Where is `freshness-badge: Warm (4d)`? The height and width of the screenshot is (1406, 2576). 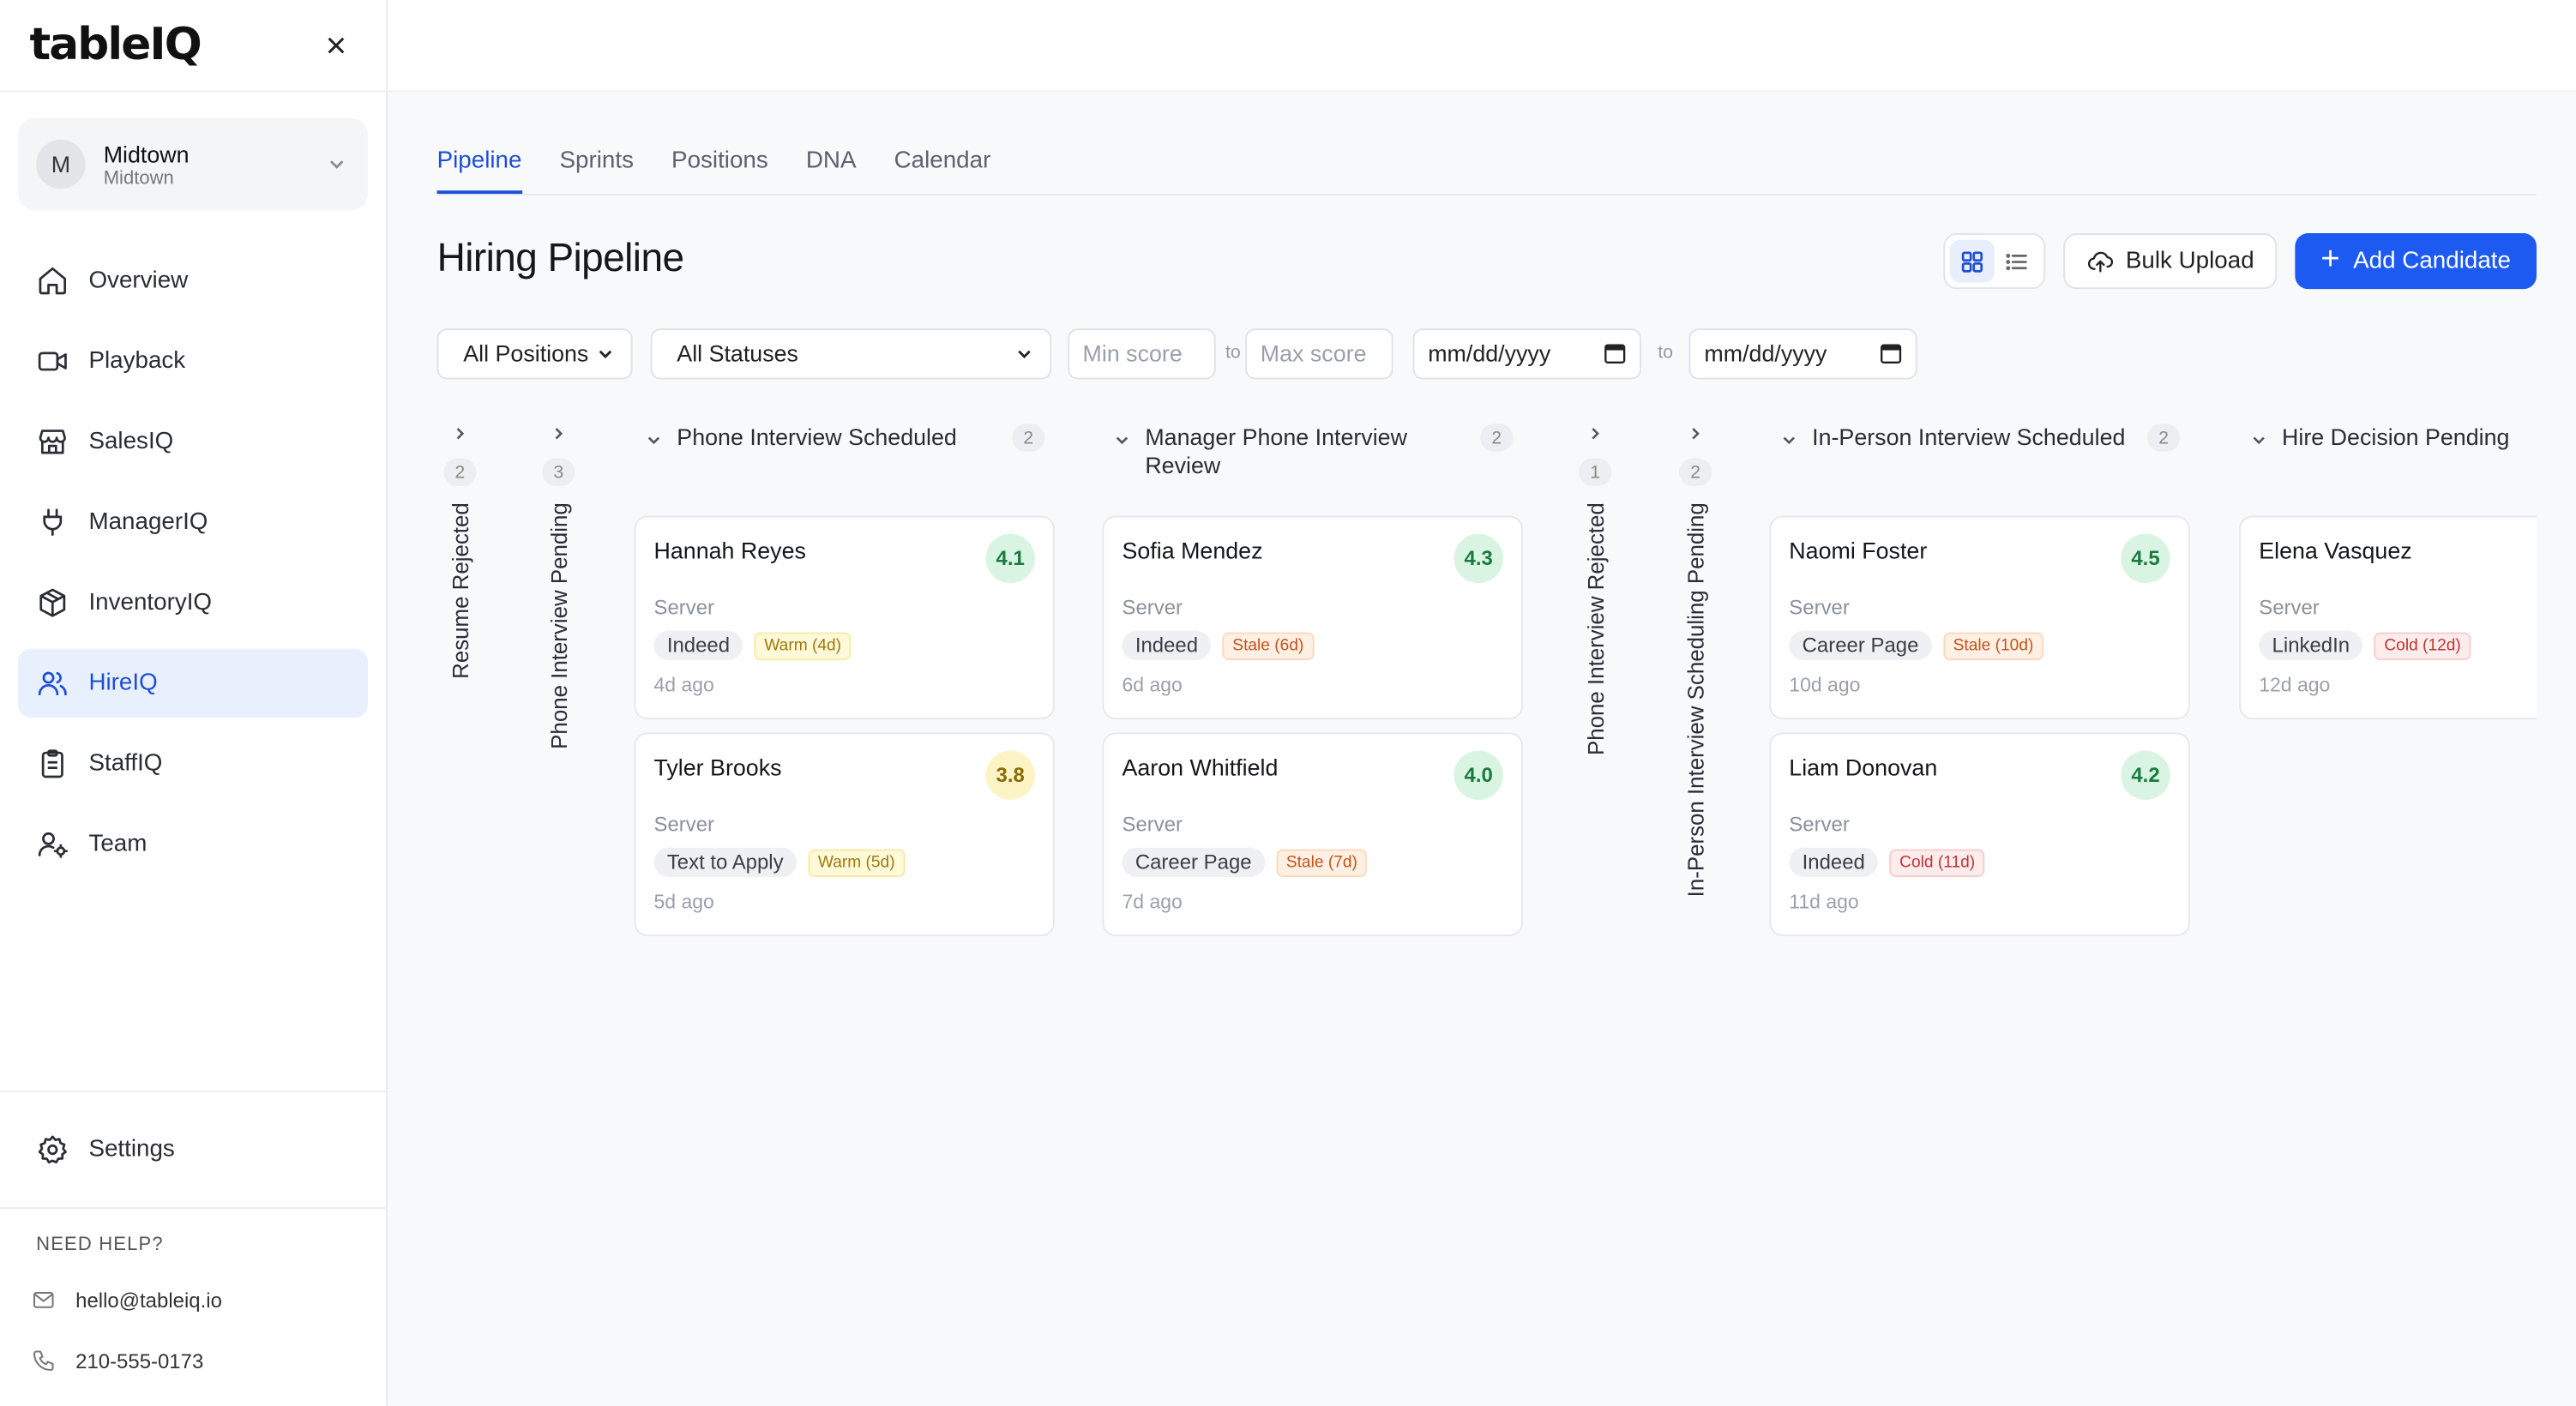 freshness-badge: Warm (4d) is located at coordinates (803, 645).